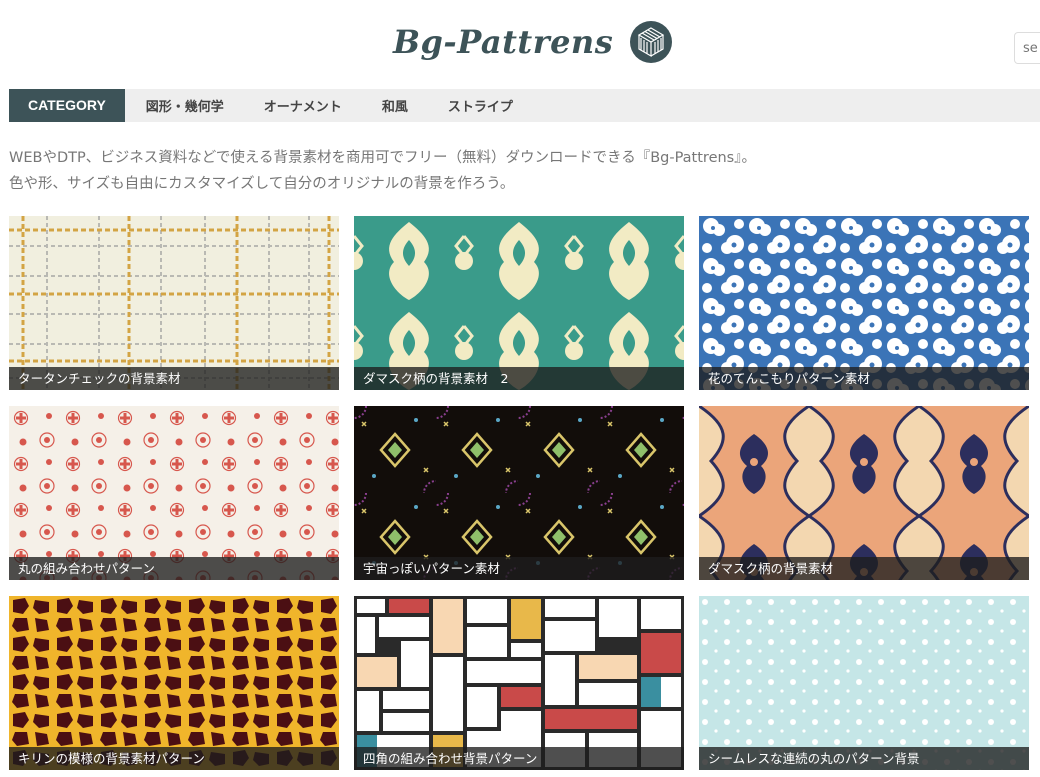 Image resolution: width=1040 pixels, height=777 pixels. What do you see at coordinates (503, 42) in the screenshot?
I see `site-title: Bg-Pattrens` at bounding box center [503, 42].